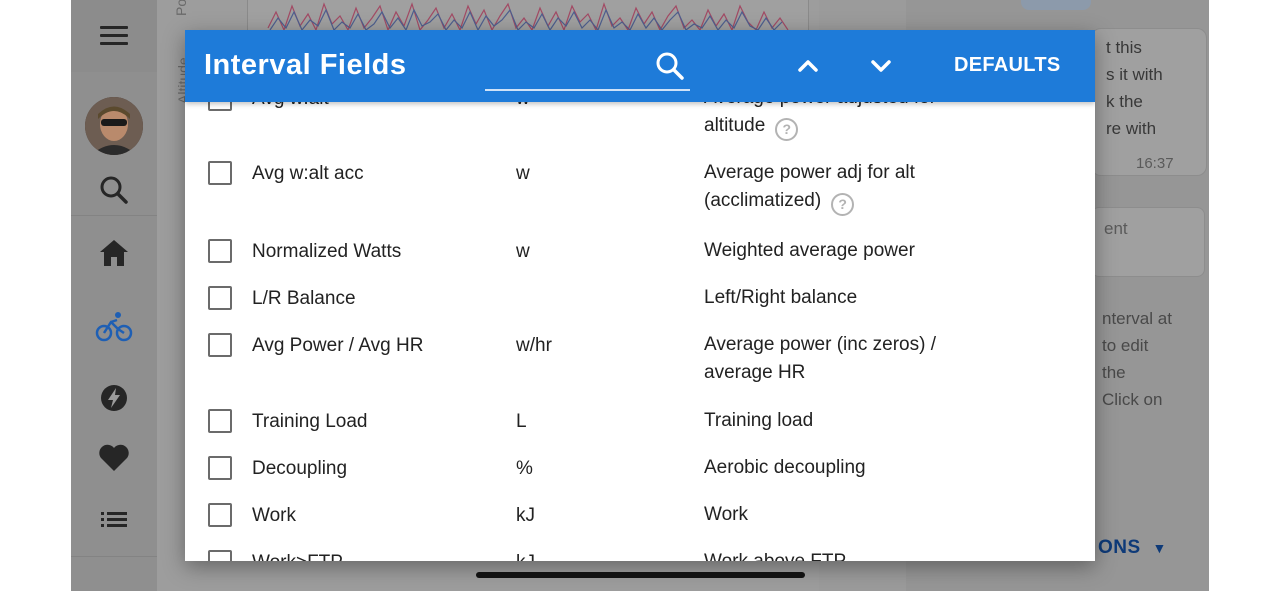 The width and height of the screenshot is (1280, 591). I want to click on field-unit: w/hr, so click(534, 345).